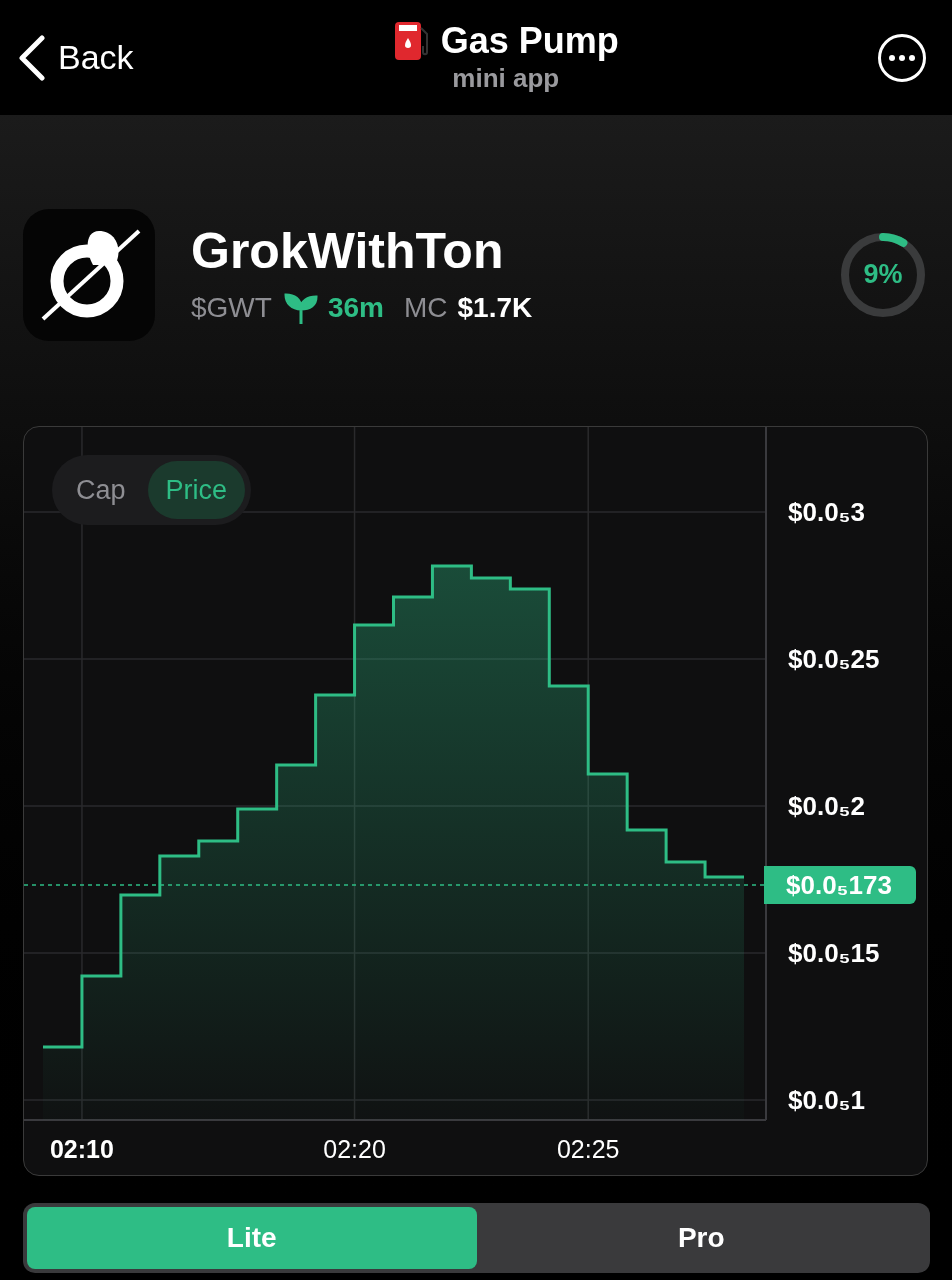 Image resolution: width=952 pixels, height=1280 pixels. Describe the element at coordinates (701, 1238) in the screenshot. I see `mode-tab: Pro` at that location.